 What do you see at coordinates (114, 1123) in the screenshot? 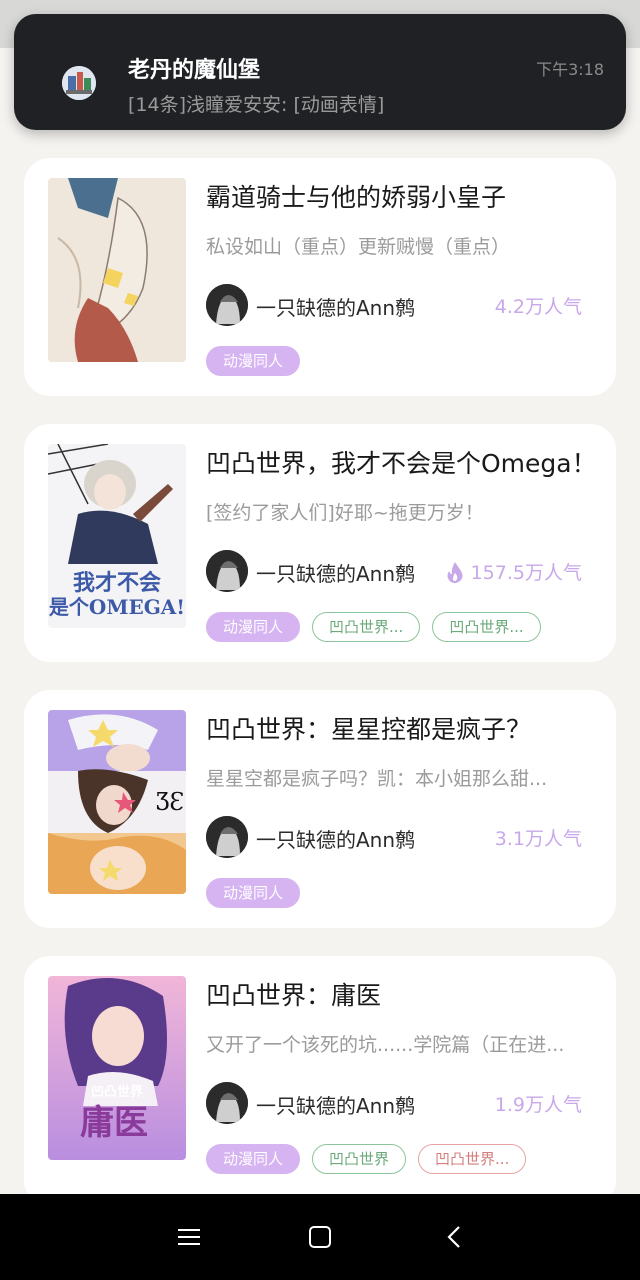
I see `cover-text: 庸医` at bounding box center [114, 1123].